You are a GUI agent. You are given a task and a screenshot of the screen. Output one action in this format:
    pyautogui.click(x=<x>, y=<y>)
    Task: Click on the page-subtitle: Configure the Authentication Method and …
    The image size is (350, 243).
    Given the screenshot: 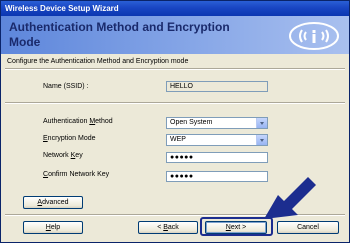 What is the action you would take?
    pyautogui.click(x=98, y=61)
    